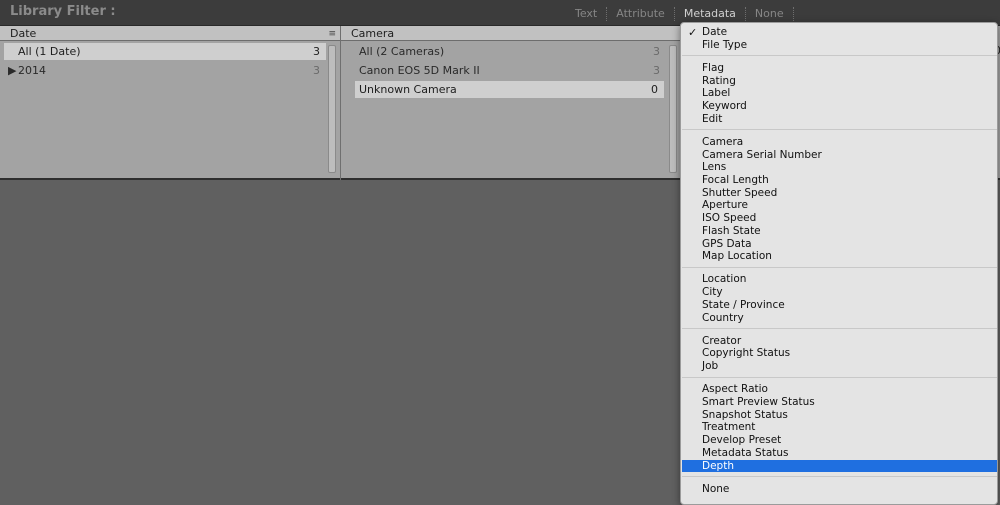 This screenshot has height=505, width=1000. I want to click on tab-text: Text, so click(586, 14).